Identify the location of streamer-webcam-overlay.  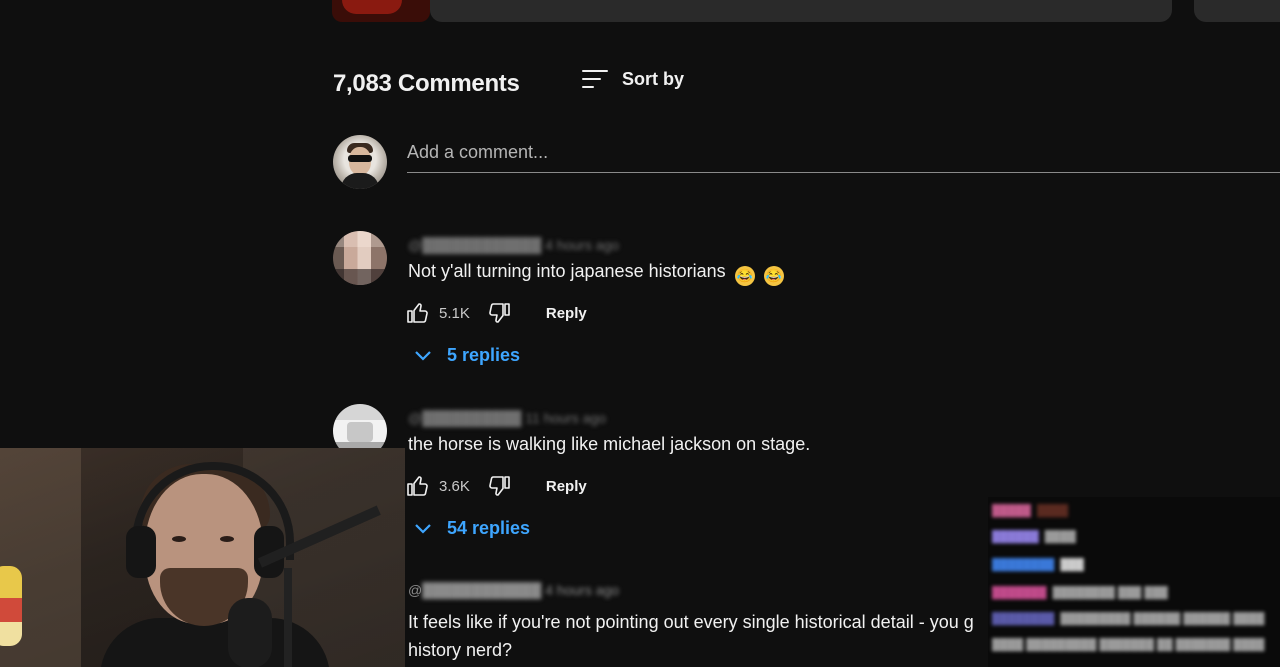
(202, 557).